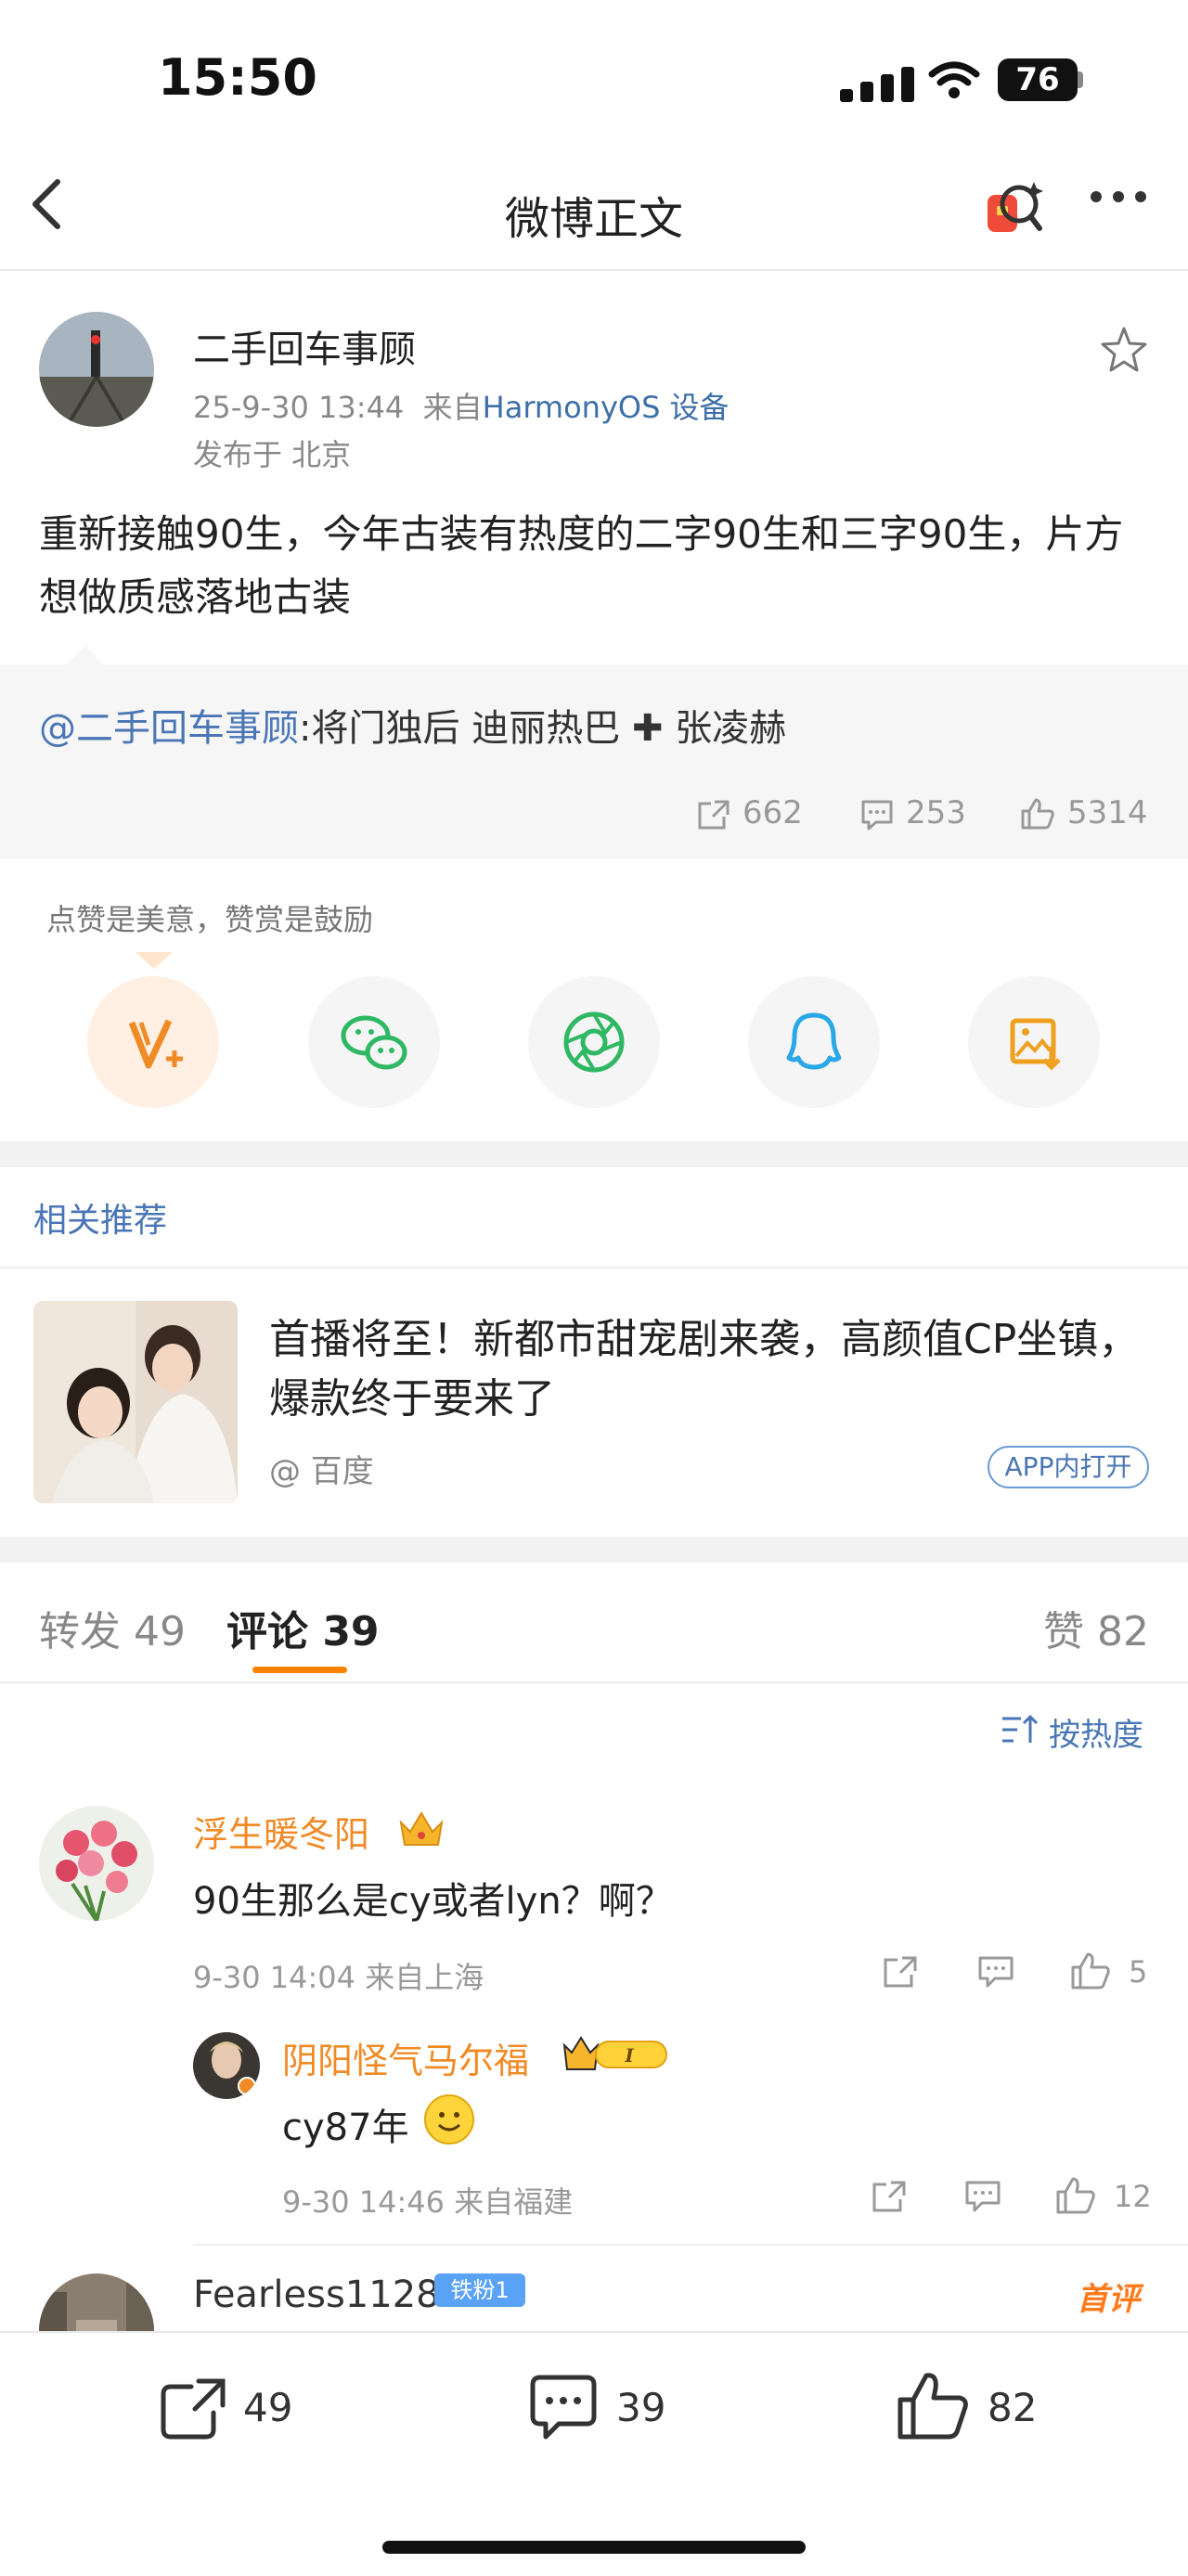 Image resolution: width=1188 pixels, height=2576 pixels. I want to click on quote-mention: @二手回车事顾, so click(169, 729).